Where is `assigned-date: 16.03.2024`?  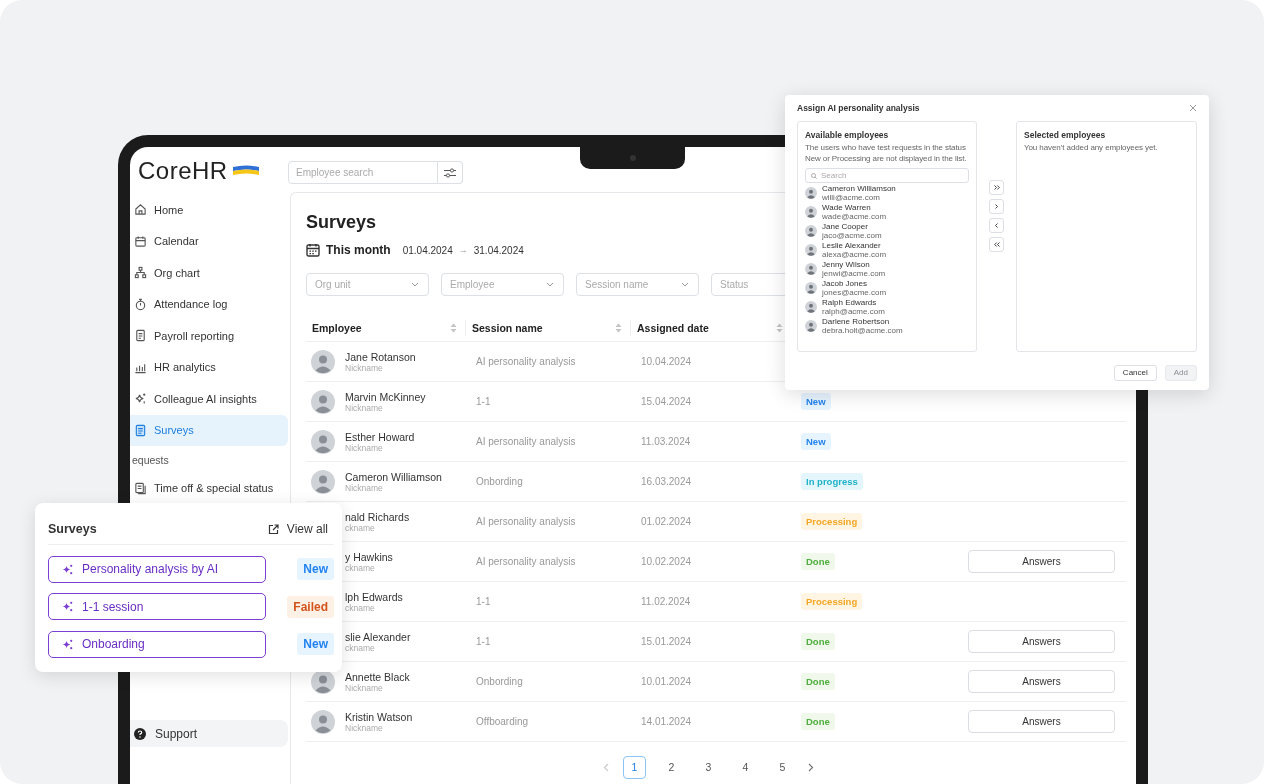
assigned-date: 16.03.2024 is located at coordinates (666, 481).